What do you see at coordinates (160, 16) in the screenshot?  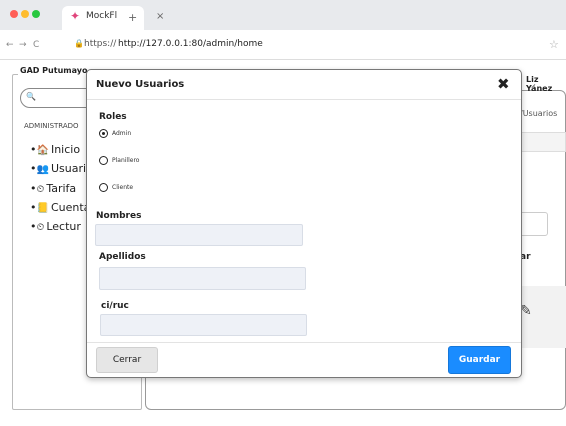 I see `close-tab-icon: ×` at bounding box center [160, 16].